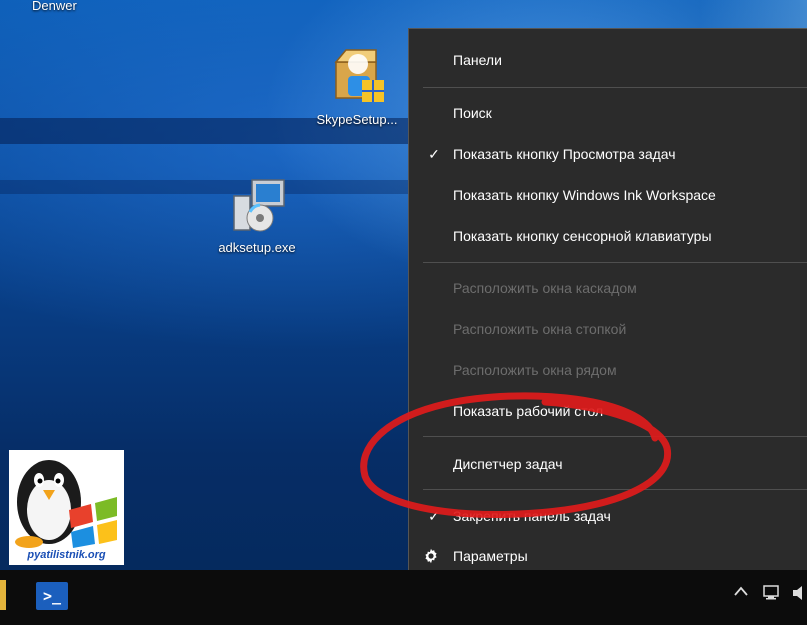 Image resolution: width=807 pixels, height=625 pixels. What do you see at coordinates (608, 60) in the screenshot?
I see `menu-item-panels: Панели` at bounding box center [608, 60].